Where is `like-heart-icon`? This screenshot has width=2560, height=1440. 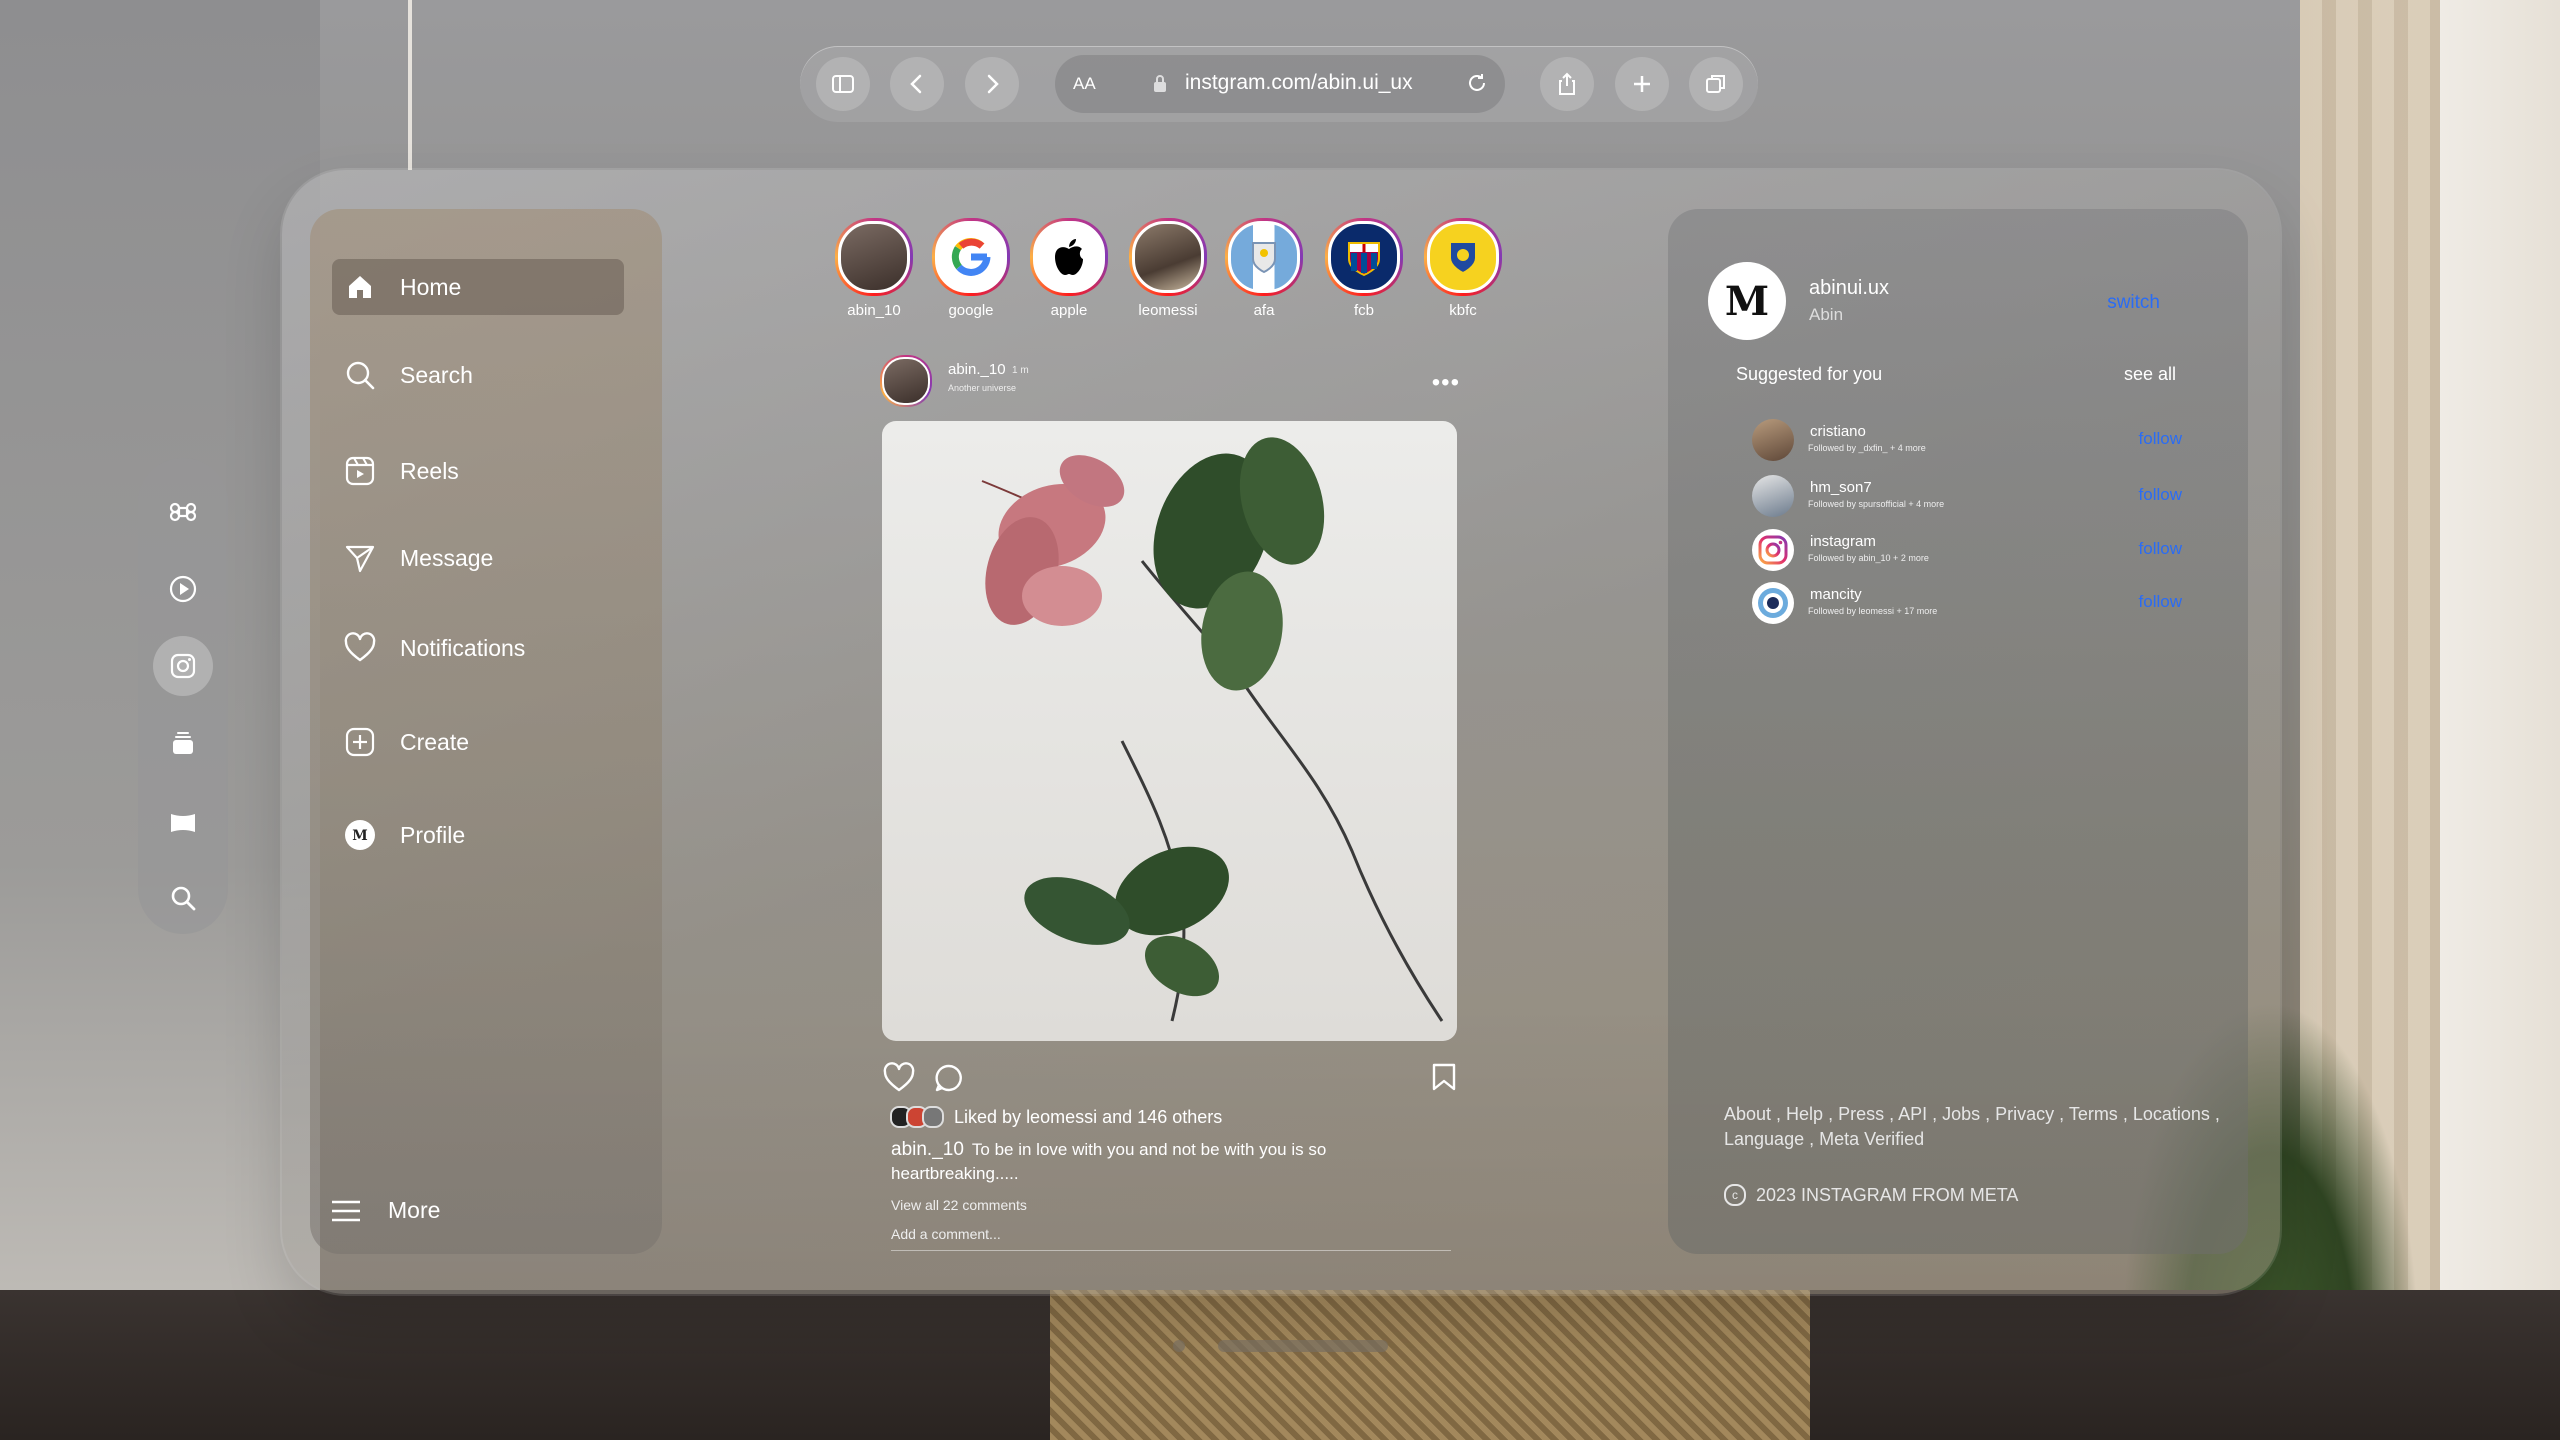 like-heart-icon is located at coordinates (899, 1078).